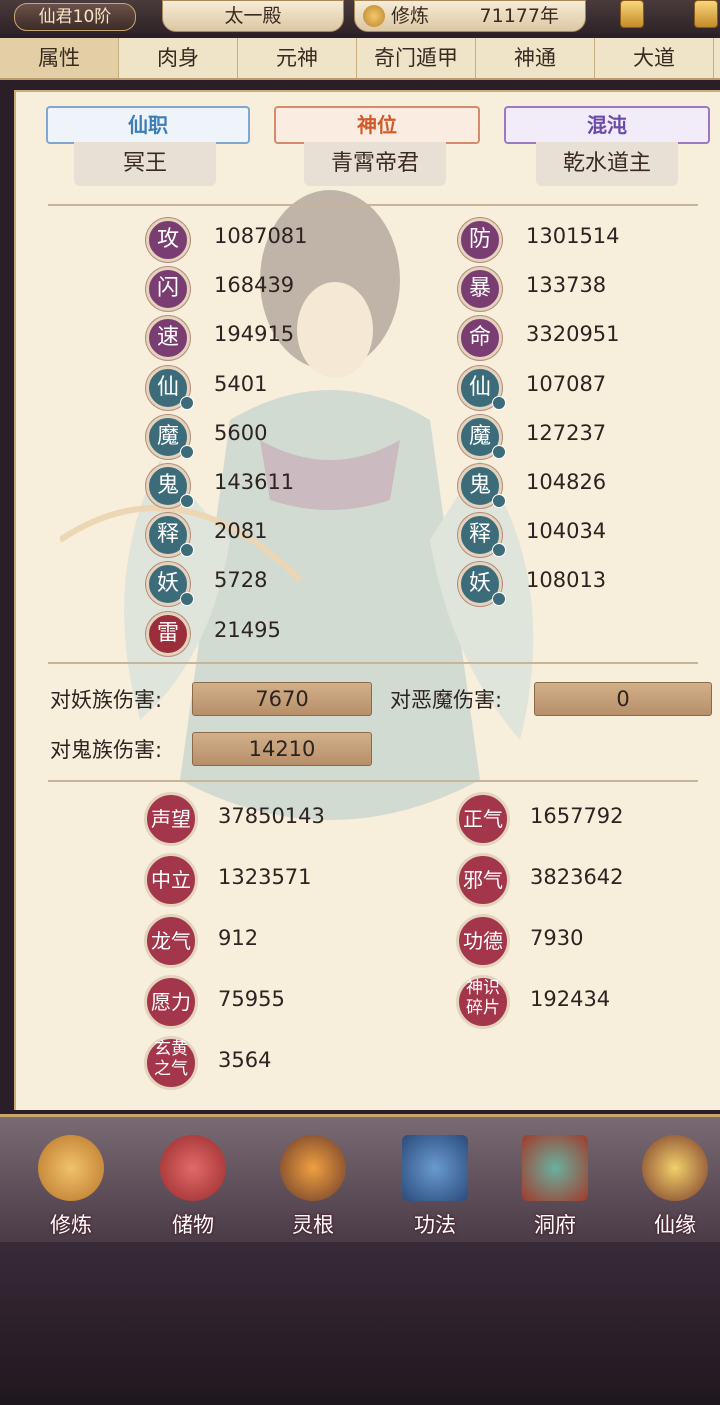  Describe the element at coordinates (168, 289) in the screenshot. I see `stat-icon: 闪` at that location.